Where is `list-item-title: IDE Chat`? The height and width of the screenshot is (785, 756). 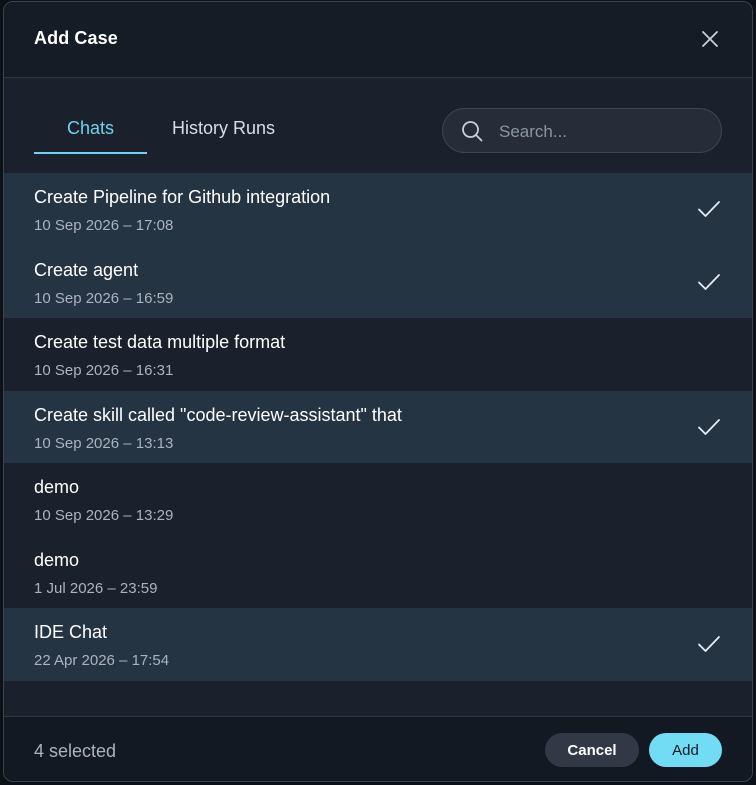
list-item-title: IDE Chat is located at coordinates (71, 632).